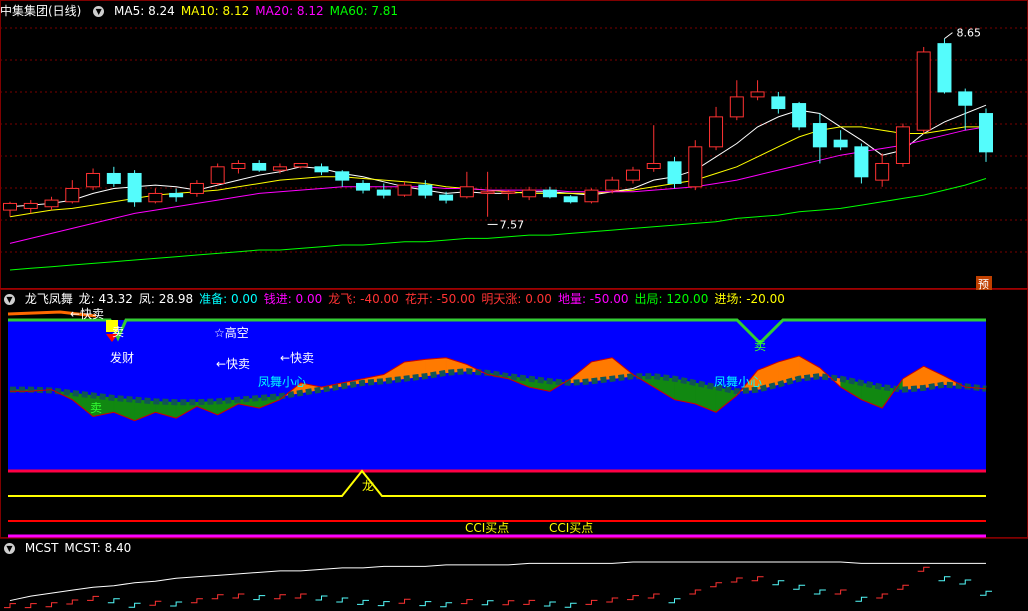 Image resolution: width=1028 pixels, height=611 pixels. I want to click on mcst-line, so click(497, 581).